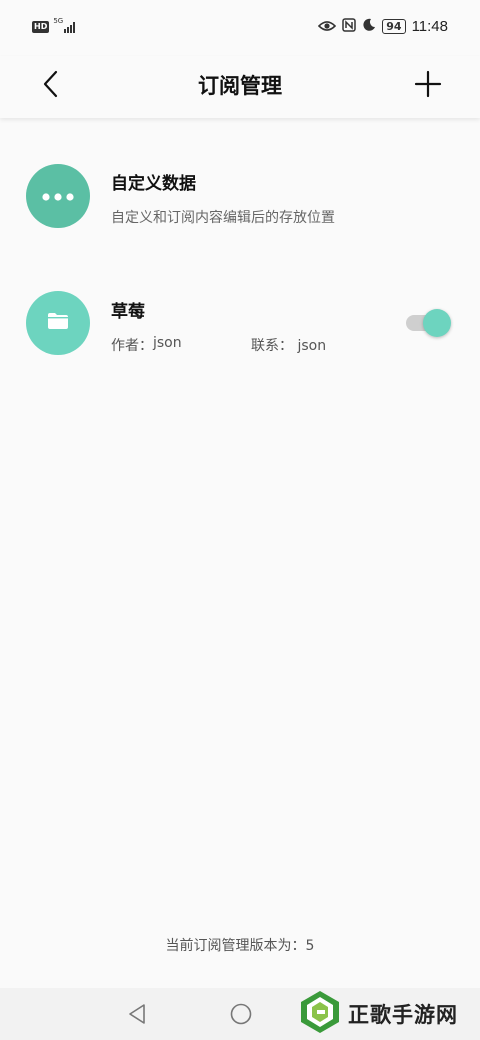  Describe the element at coordinates (394, 26) in the screenshot. I see `battery-indicator: 94` at that location.